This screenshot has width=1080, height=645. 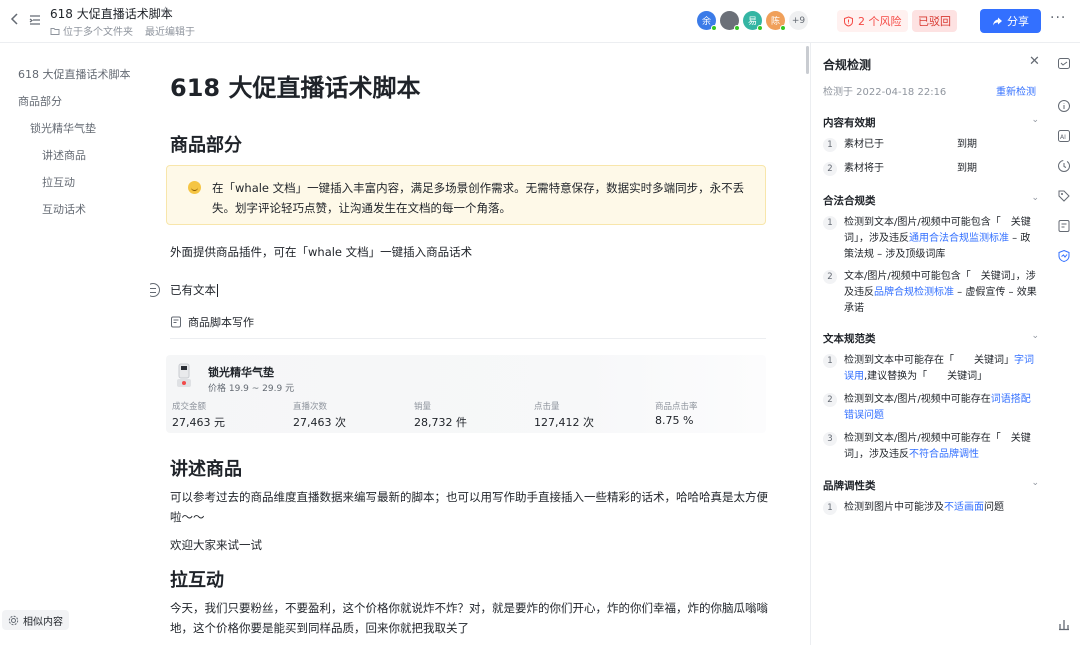 I want to click on issue-desc: 检测到图片中可能涉及, so click(x=894, y=507).